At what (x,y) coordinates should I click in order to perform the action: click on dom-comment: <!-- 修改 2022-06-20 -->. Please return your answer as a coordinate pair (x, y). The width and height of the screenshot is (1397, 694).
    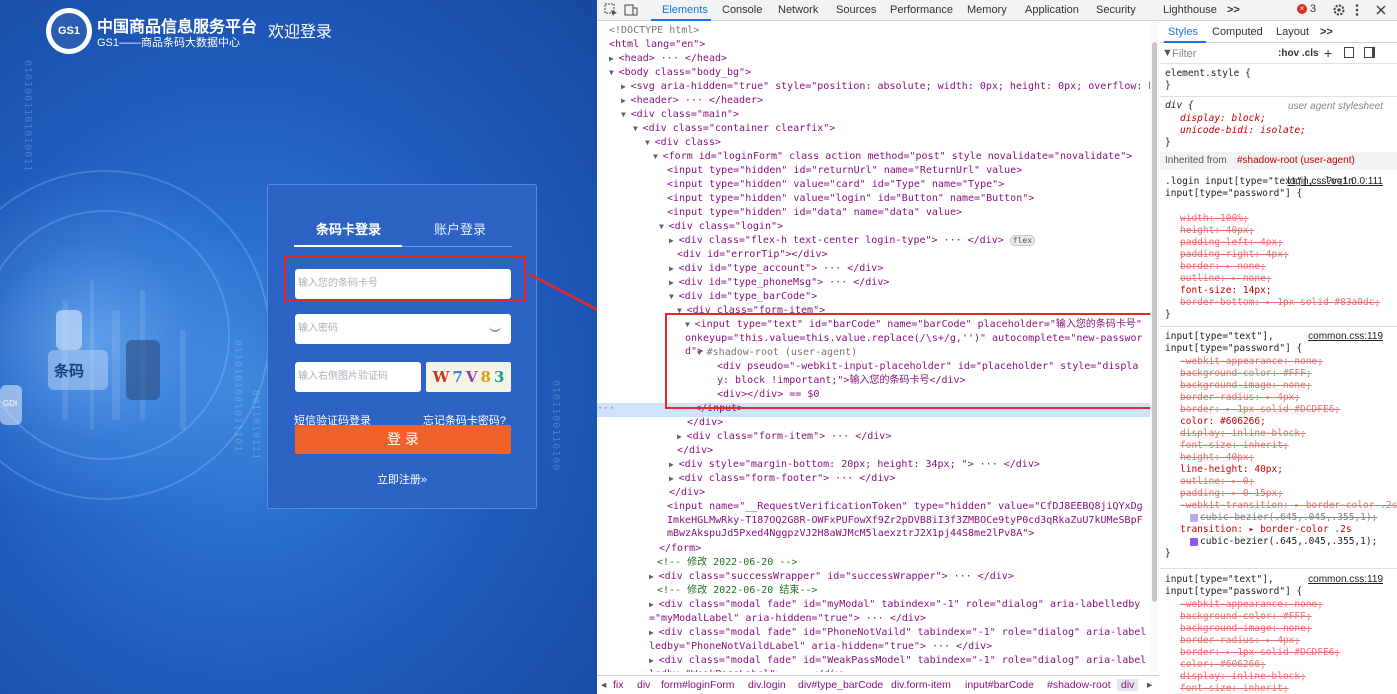
    Looking at the image, I should click on (727, 563).